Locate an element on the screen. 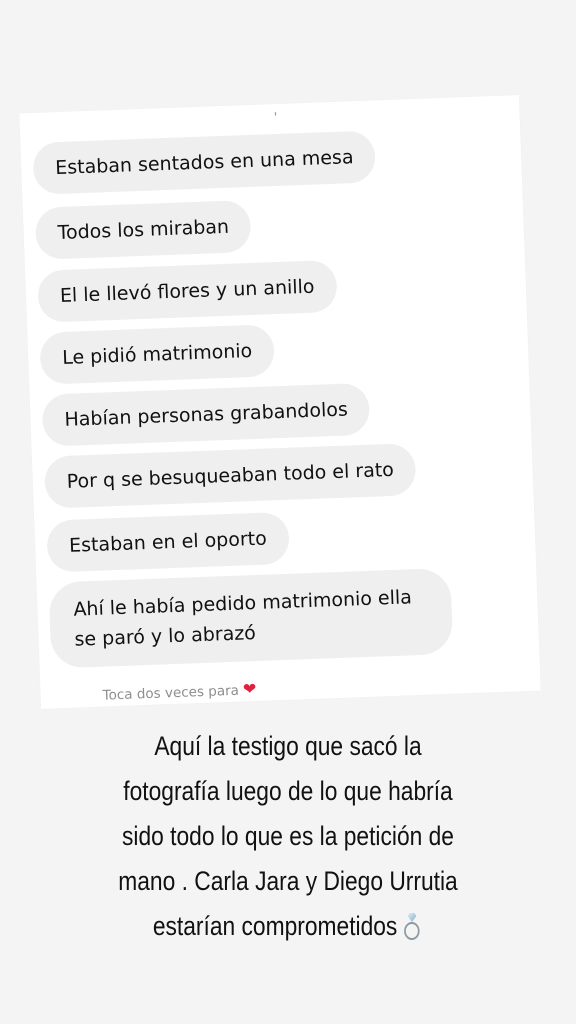 This screenshot has height=1024, width=576. caption-line-3: sido todo lo que es la petición de is located at coordinates (288, 836).